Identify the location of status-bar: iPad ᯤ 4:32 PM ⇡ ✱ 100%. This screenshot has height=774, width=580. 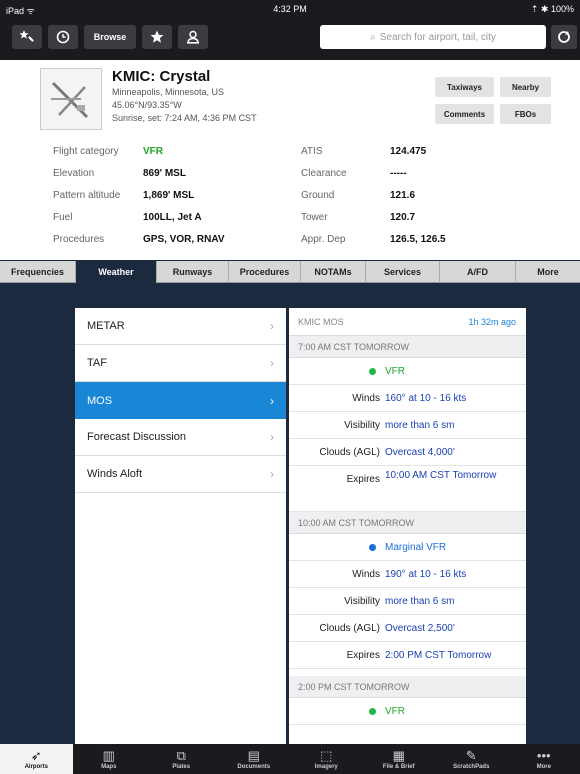
(290, 10).